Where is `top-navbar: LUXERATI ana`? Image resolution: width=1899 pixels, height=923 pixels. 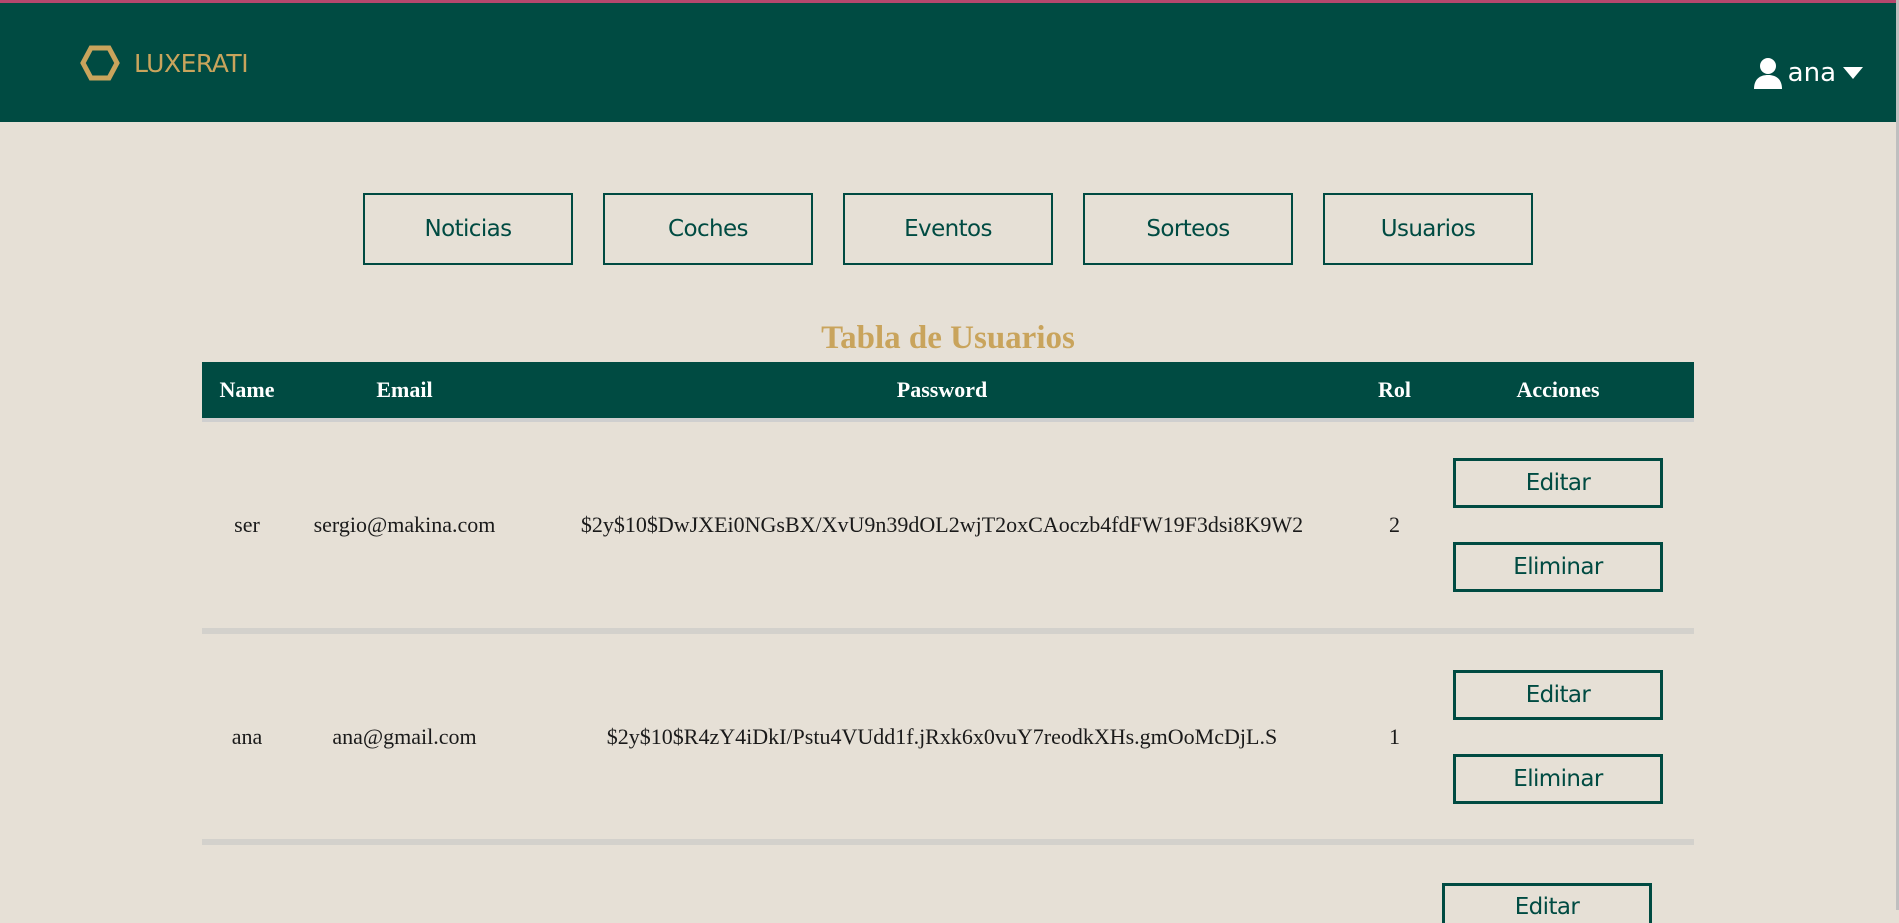 top-navbar: LUXERATI ana is located at coordinates (948, 62).